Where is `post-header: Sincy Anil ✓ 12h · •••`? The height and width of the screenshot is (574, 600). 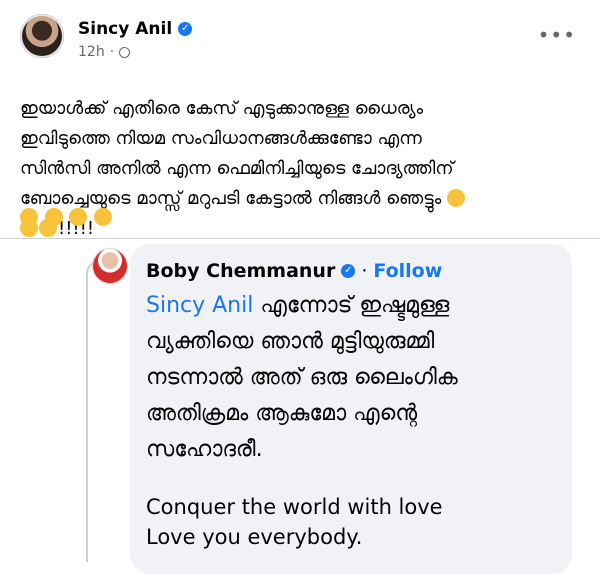
post-header: Sincy Anil ✓ 12h · ••• is located at coordinates (300, 35).